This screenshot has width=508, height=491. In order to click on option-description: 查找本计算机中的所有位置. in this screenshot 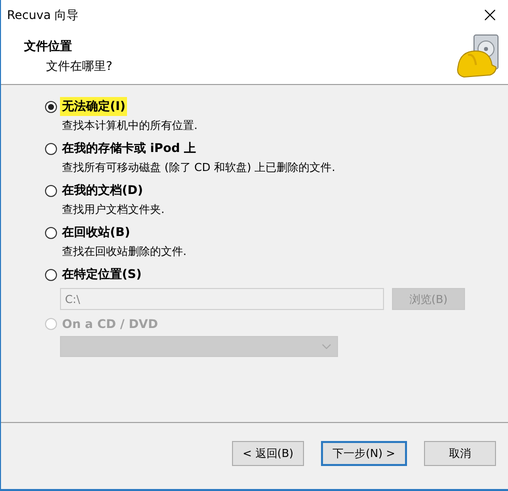, I will do `click(129, 125)`.